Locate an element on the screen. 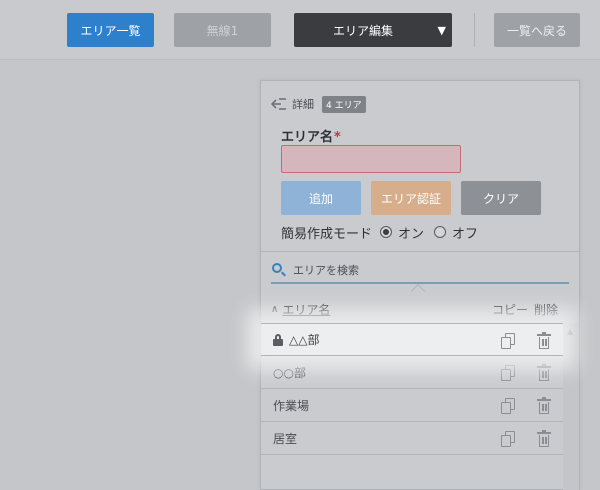 This screenshot has height=490, width=600. area-name-input is located at coordinates (371, 159).